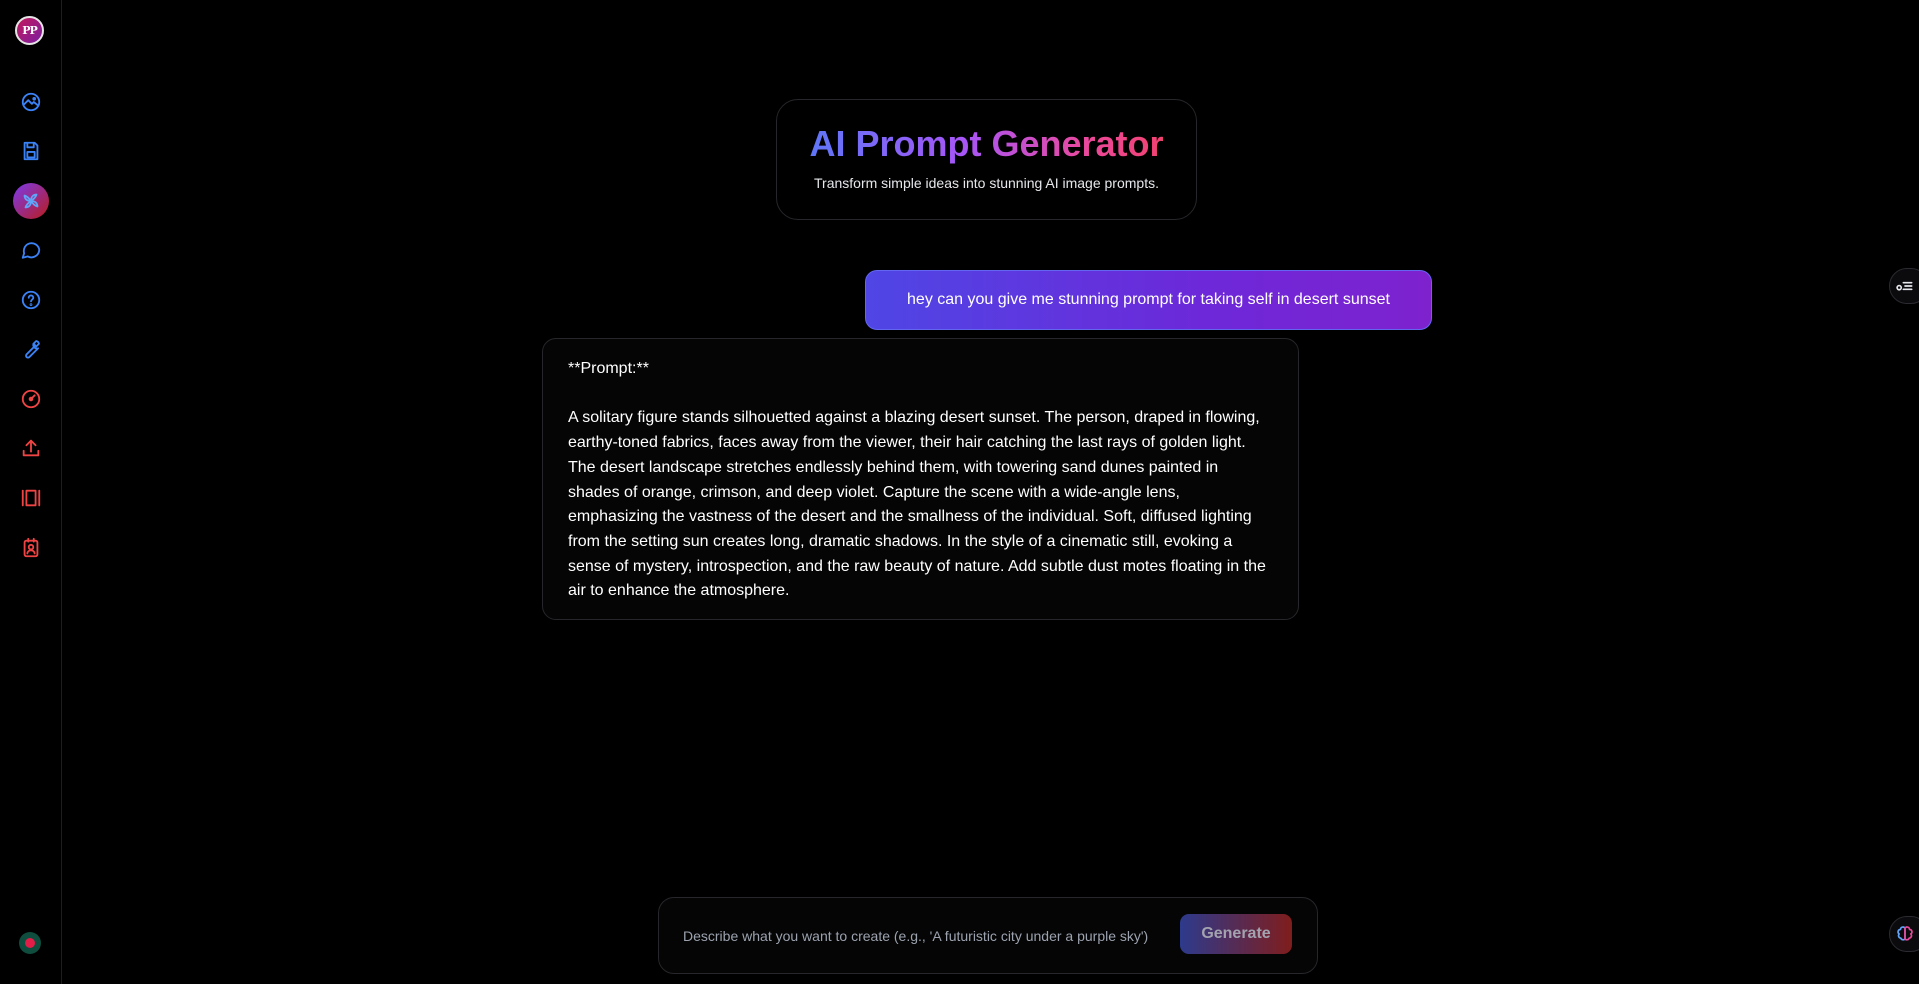 This screenshot has height=984, width=1919. I want to click on settings-toggle-button, so click(1904, 286).